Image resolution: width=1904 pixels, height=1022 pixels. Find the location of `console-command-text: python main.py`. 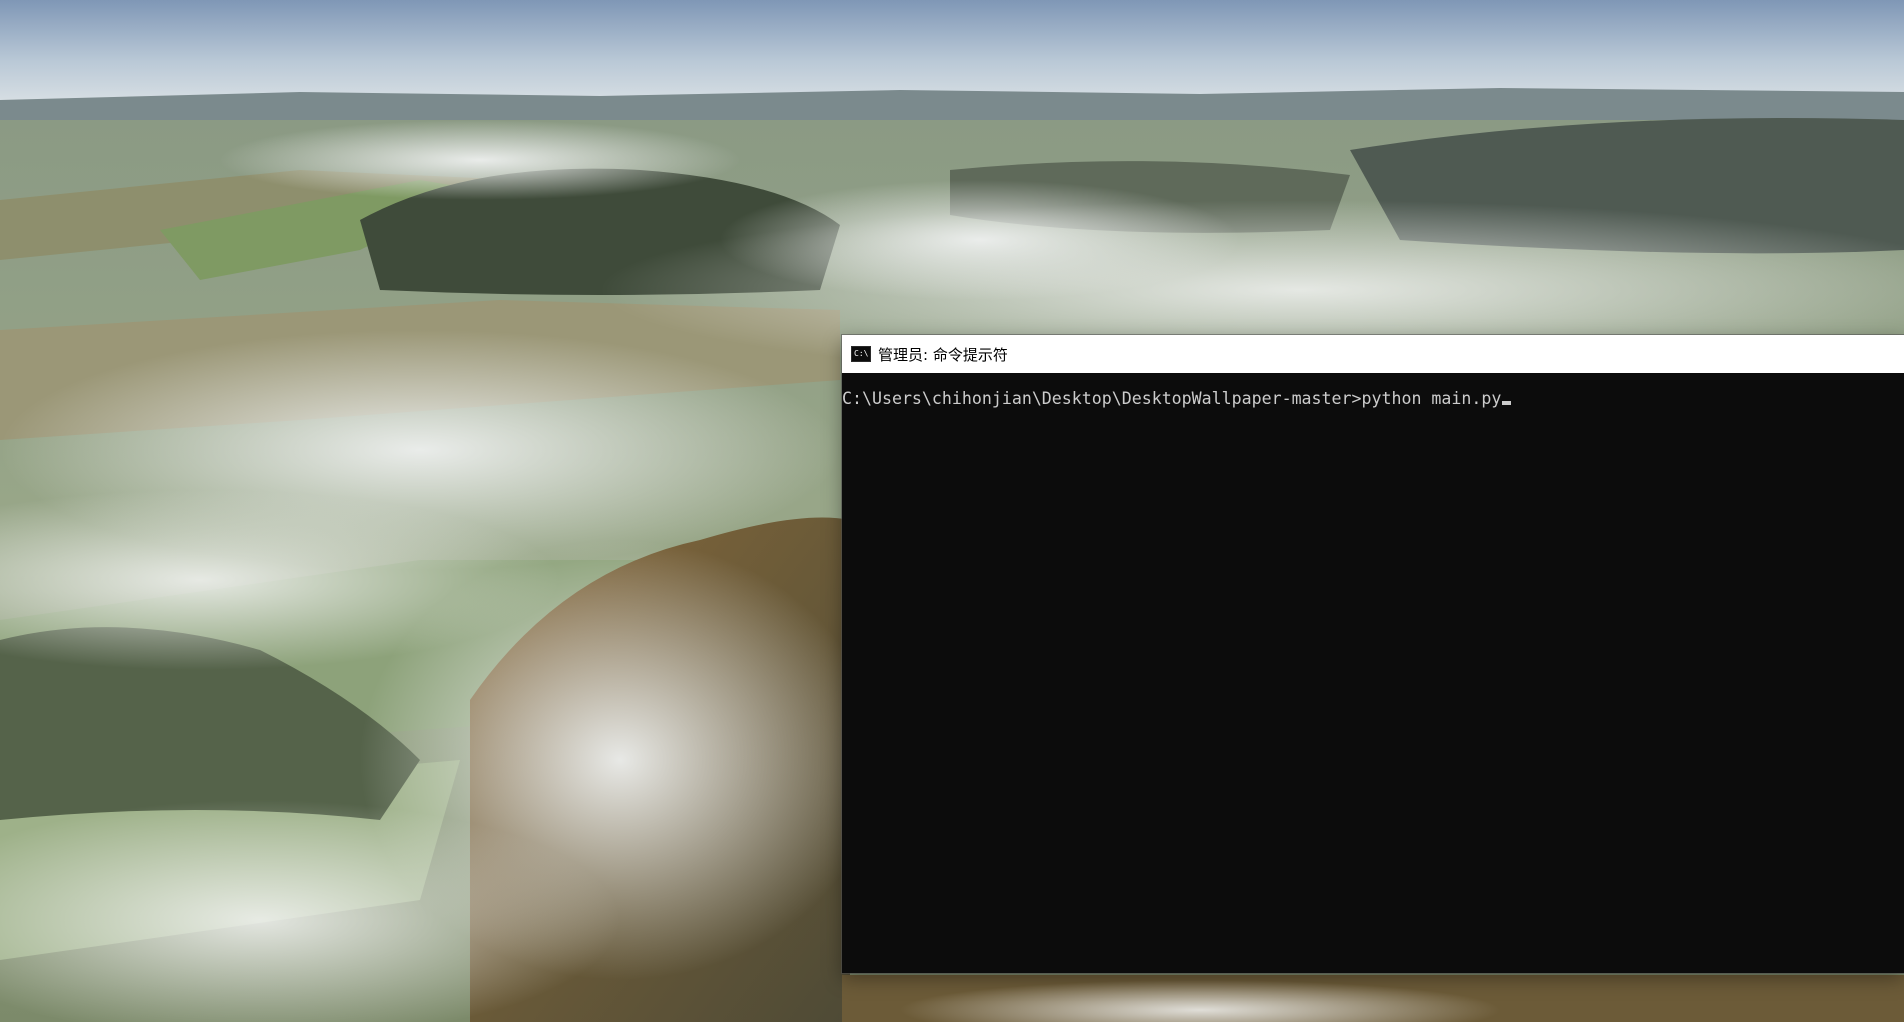

console-command-text: python main.py is located at coordinates (1431, 398).